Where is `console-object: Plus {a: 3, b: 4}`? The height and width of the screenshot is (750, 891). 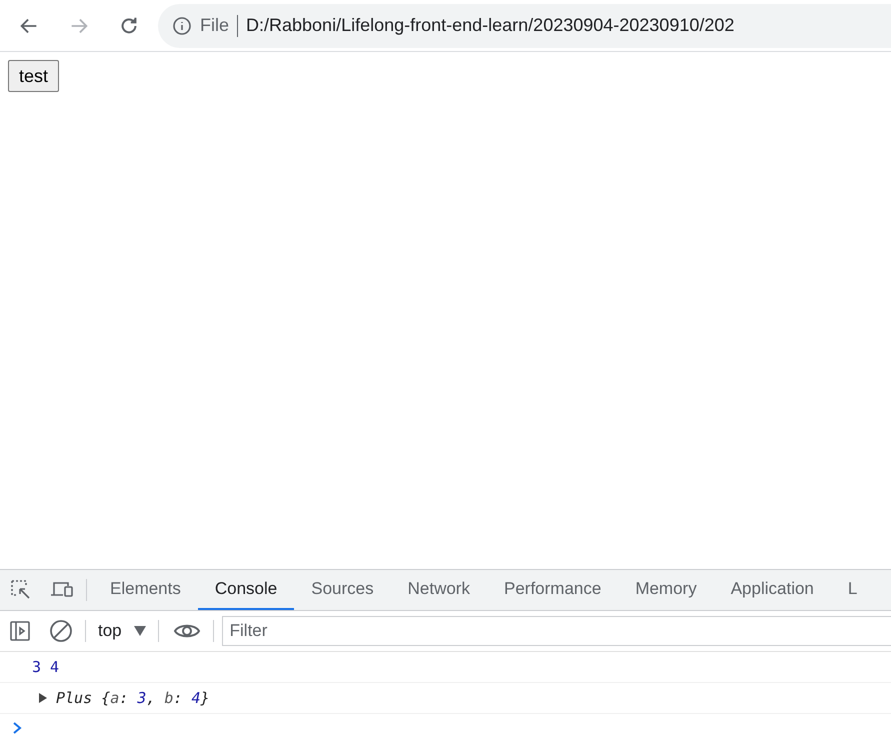 console-object: Plus {a: 3, b: 4} is located at coordinates (133, 698).